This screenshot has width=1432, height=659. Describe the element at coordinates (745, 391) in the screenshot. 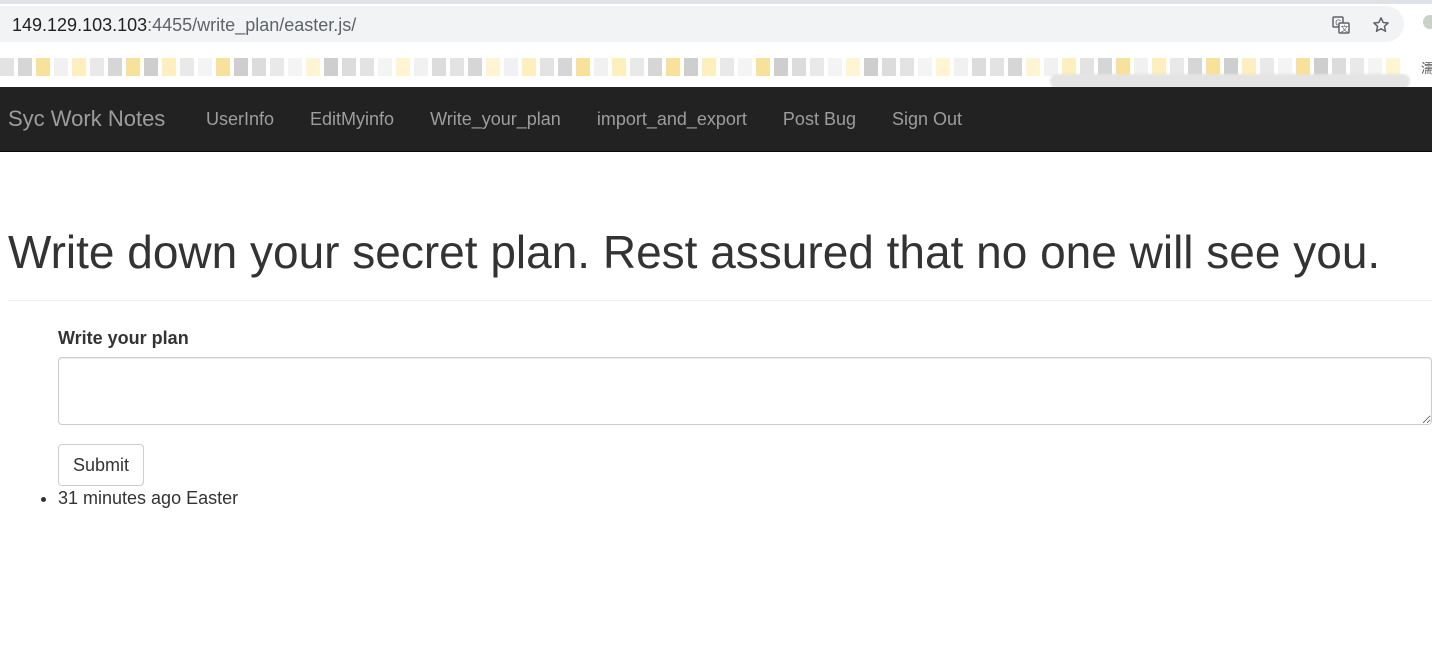

I see `plan-textarea` at that location.